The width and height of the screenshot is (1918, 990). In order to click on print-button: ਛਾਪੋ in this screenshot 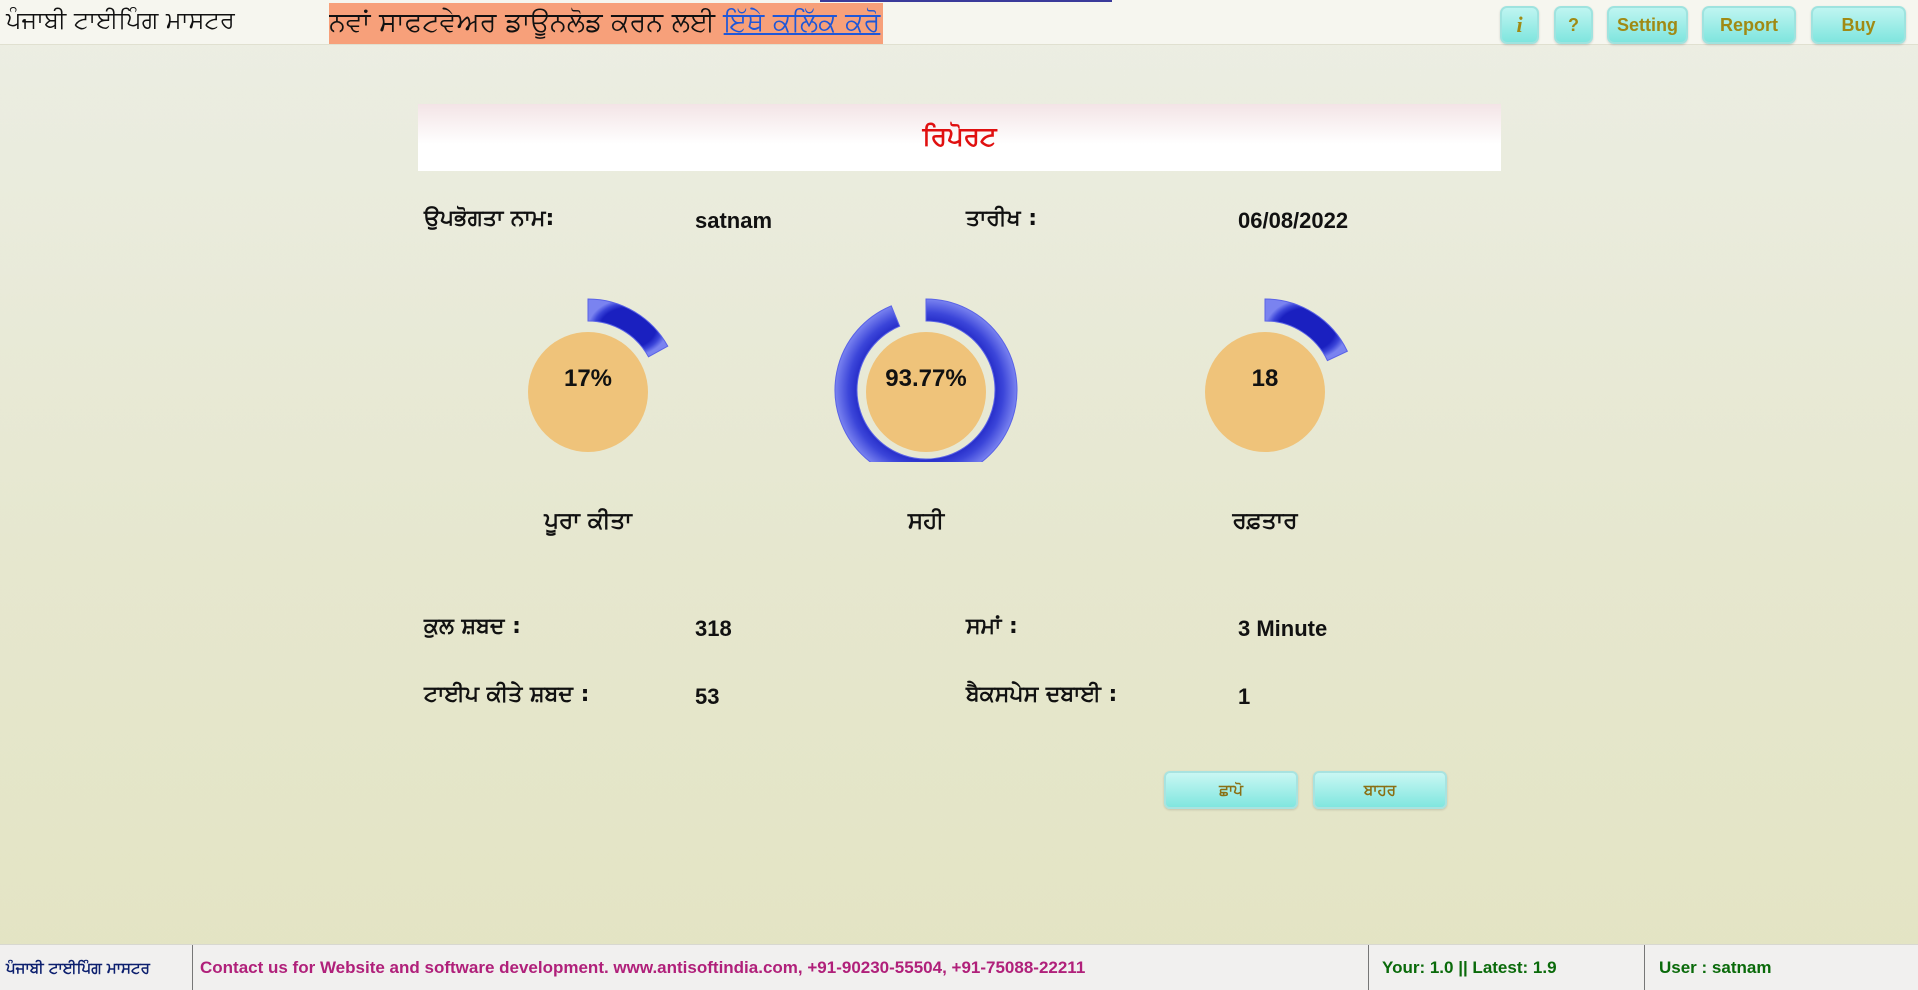, I will do `click(1231, 790)`.